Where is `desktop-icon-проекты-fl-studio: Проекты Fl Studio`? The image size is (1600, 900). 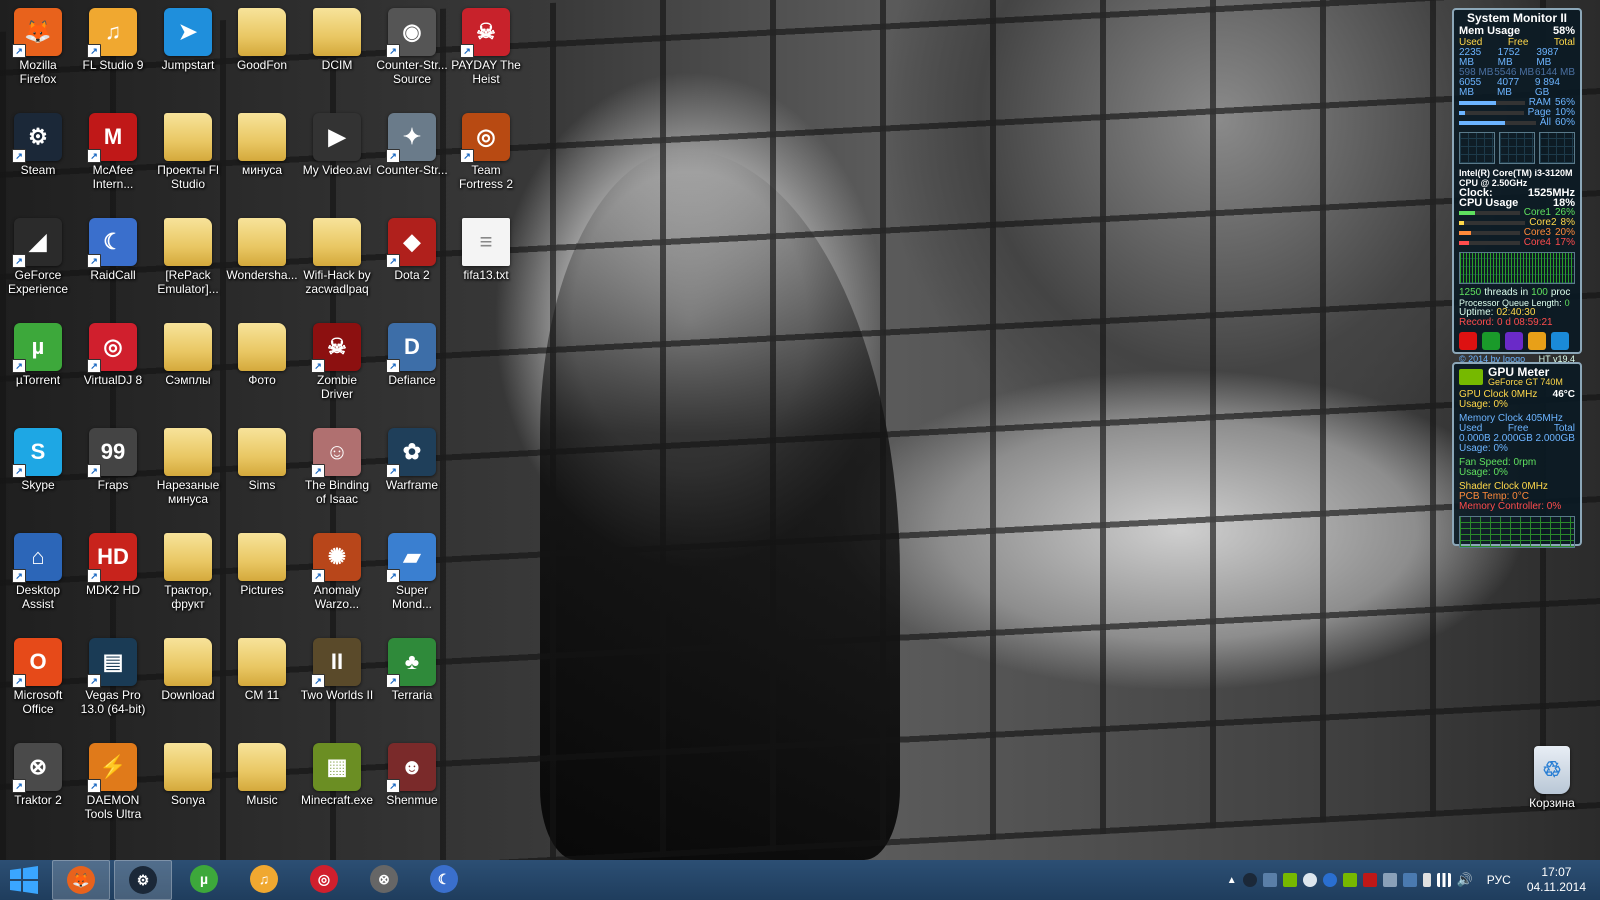 desktop-icon-проекты-fl-studio: Проекты Fl Studio is located at coordinates (188, 161).